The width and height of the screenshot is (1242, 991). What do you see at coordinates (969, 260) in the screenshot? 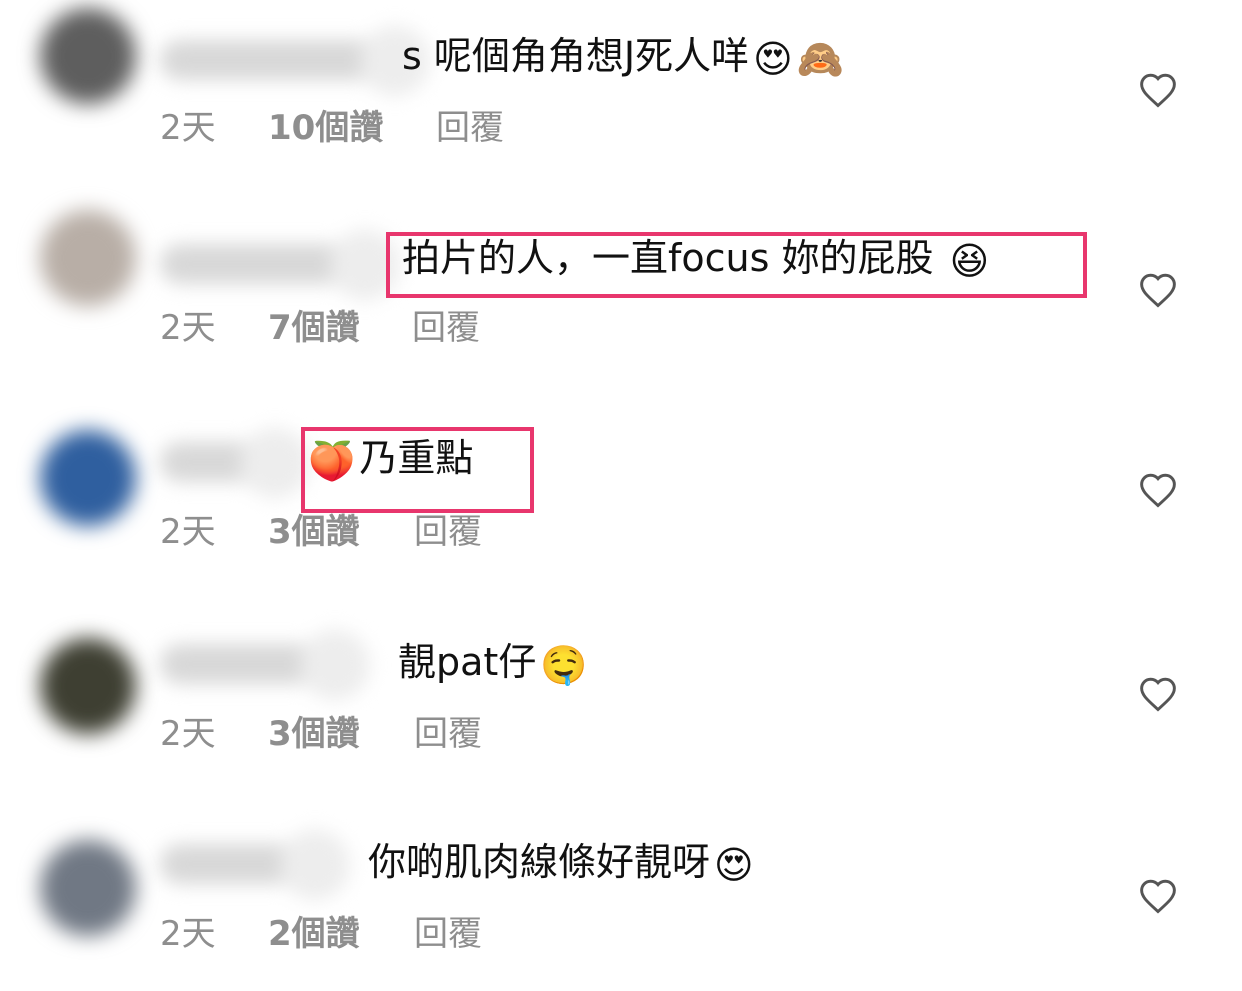
I see `laughing-emoji: 😆` at bounding box center [969, 260].